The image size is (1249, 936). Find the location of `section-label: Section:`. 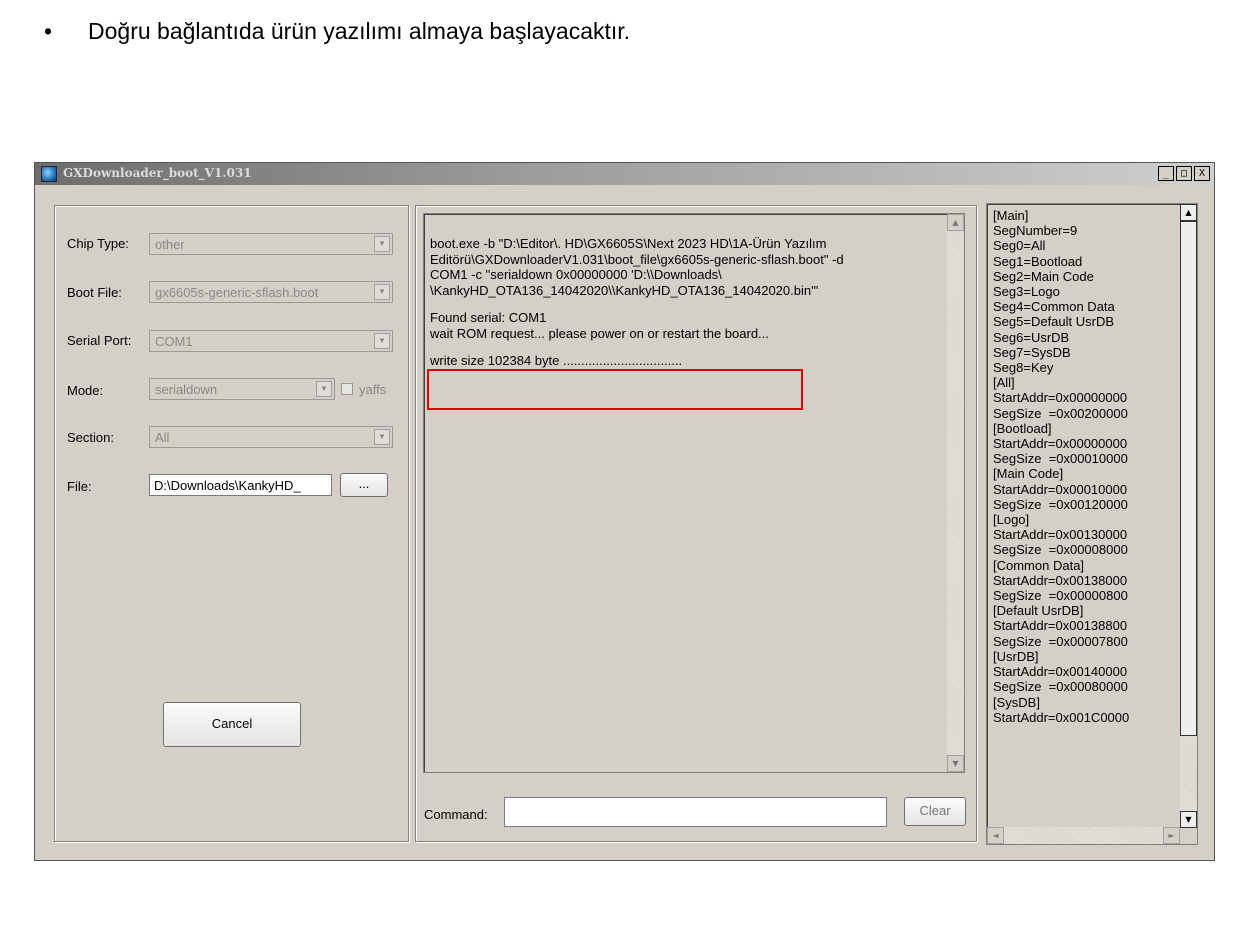

section-label: Section: is located at coordinates (90, 437).